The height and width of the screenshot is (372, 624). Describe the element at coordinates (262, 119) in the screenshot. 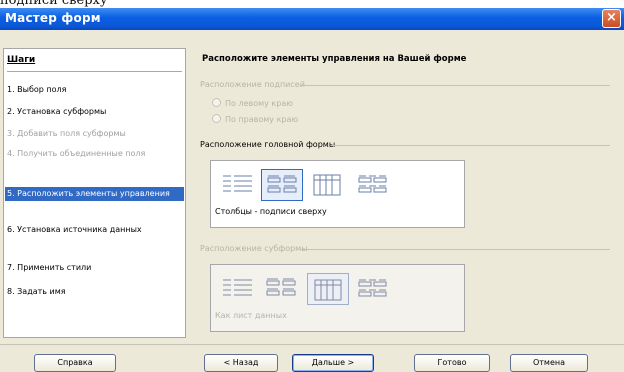

I see `radio-align-right-label: По правому краю` at that location.